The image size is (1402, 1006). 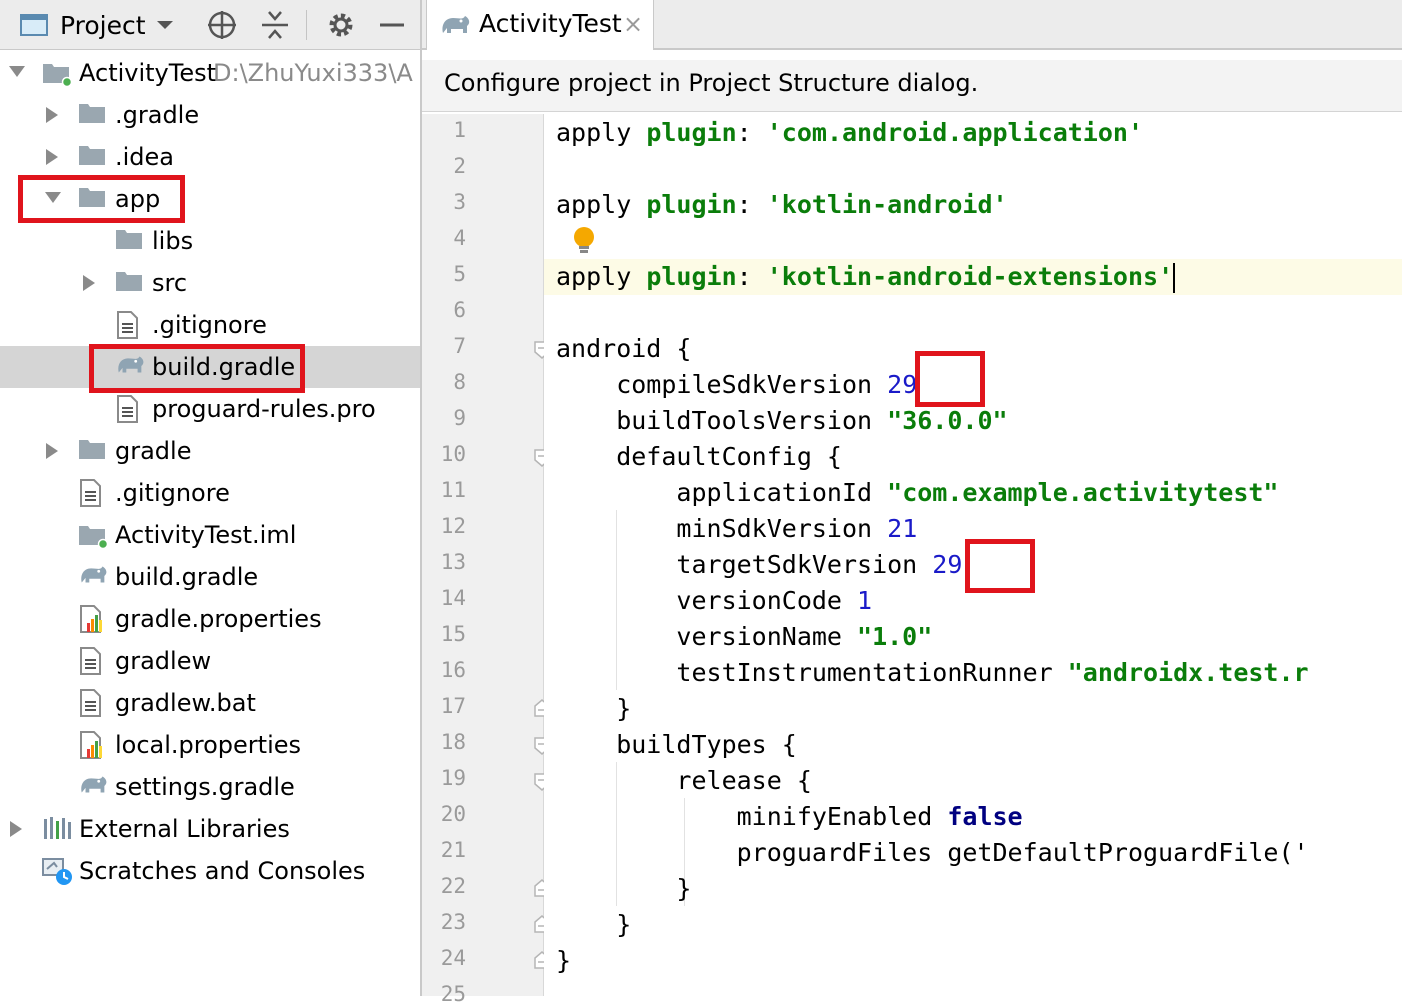 I want to click on code-line-23: }, so click(x=594, y=924).